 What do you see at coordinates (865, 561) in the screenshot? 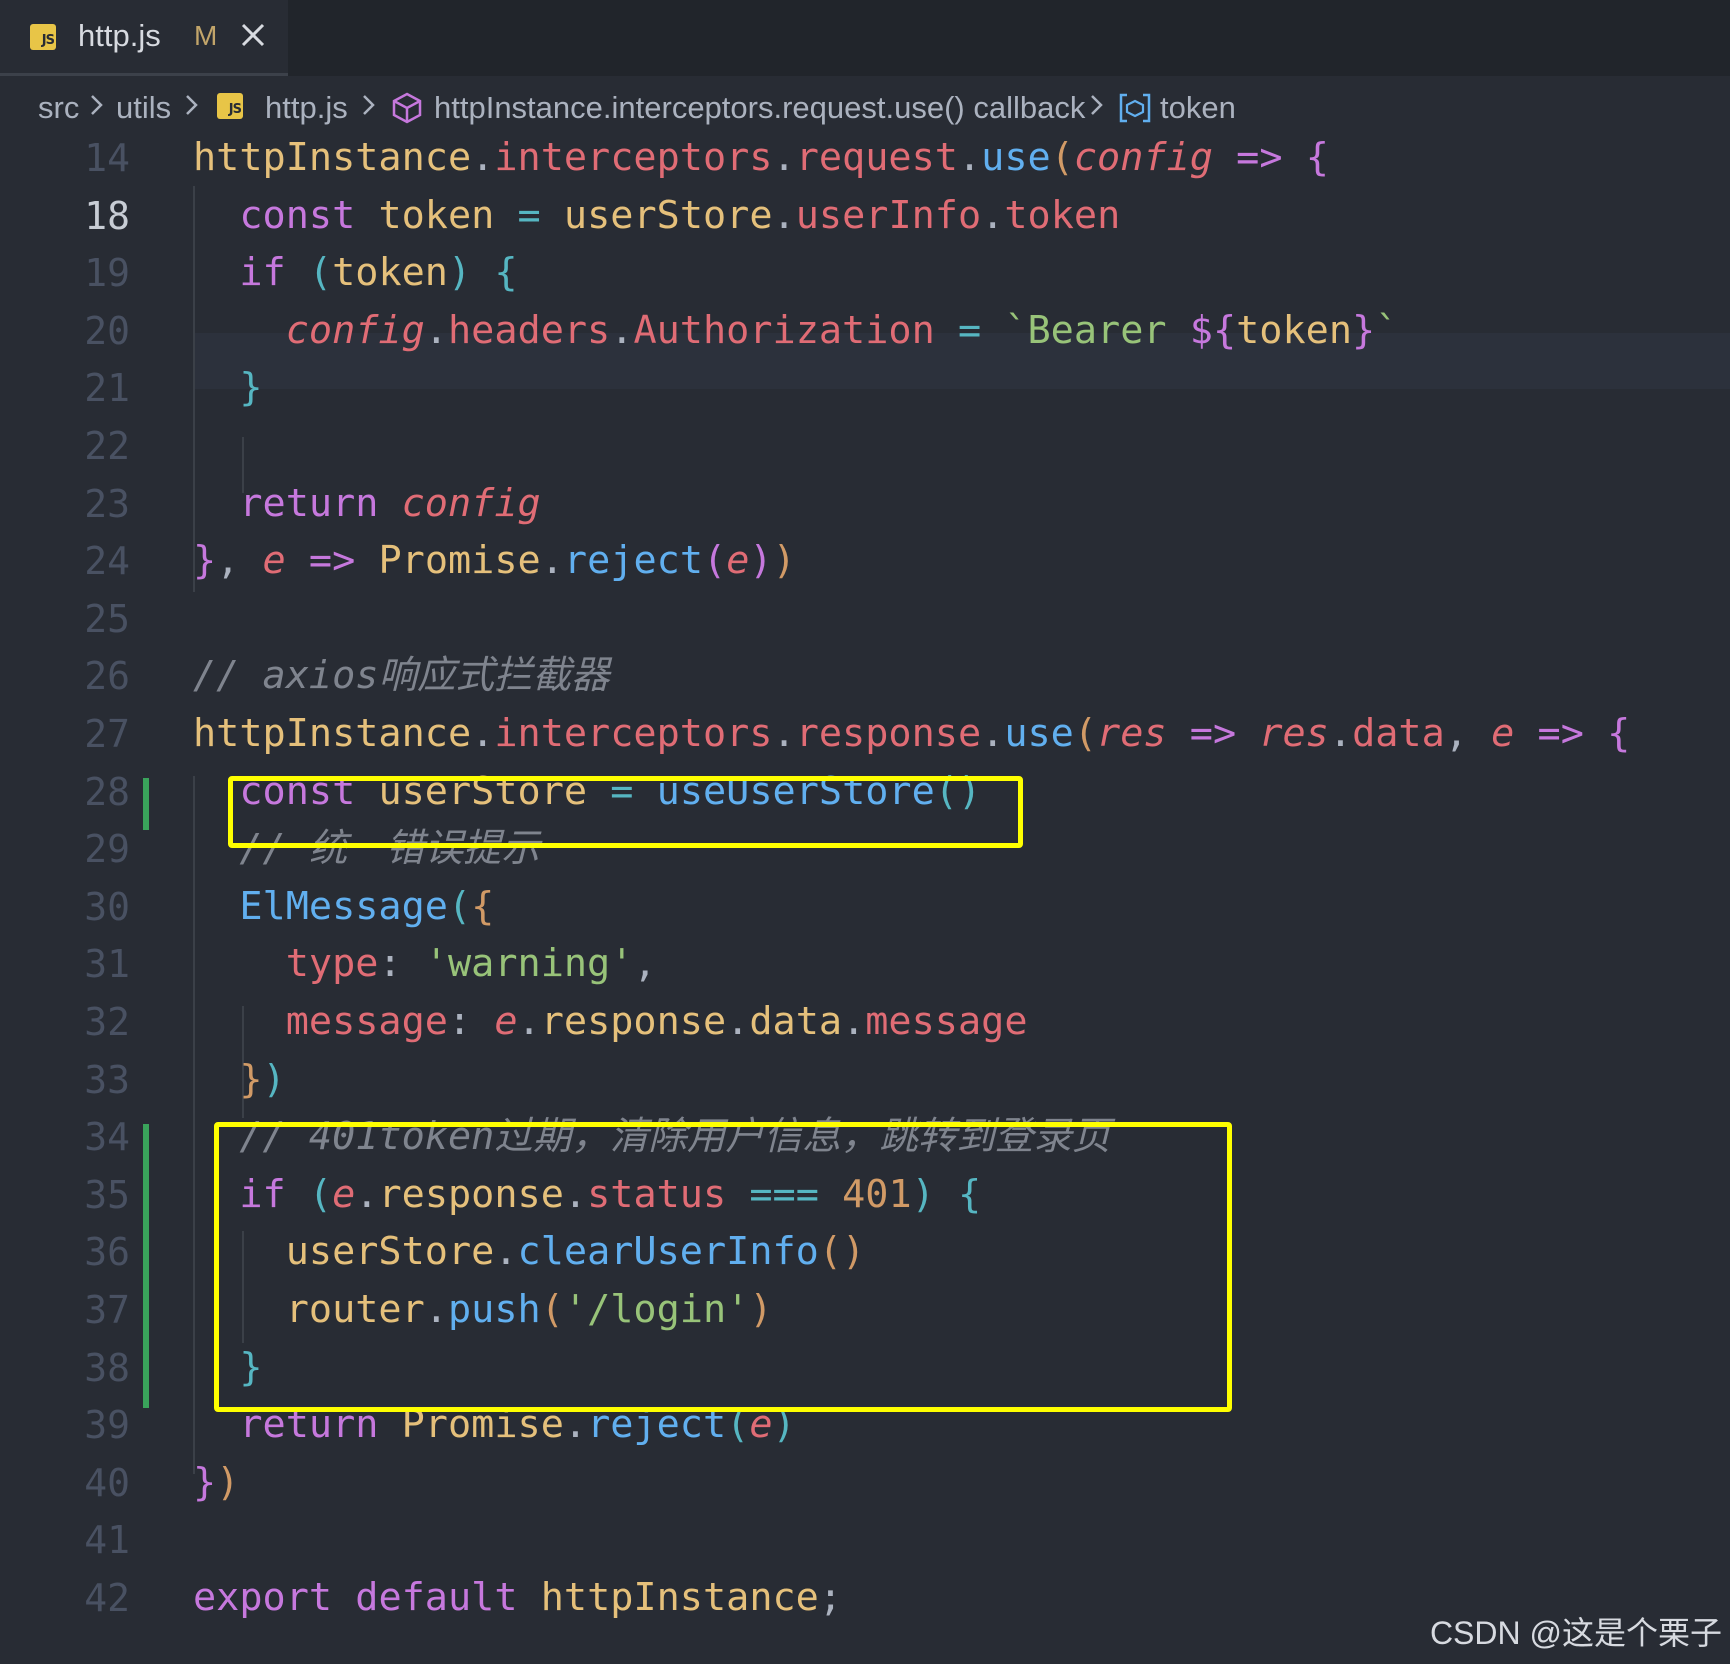
I see `code-line: 24 }, e => Promise.reject(e))` at bounding box center [865, 561].